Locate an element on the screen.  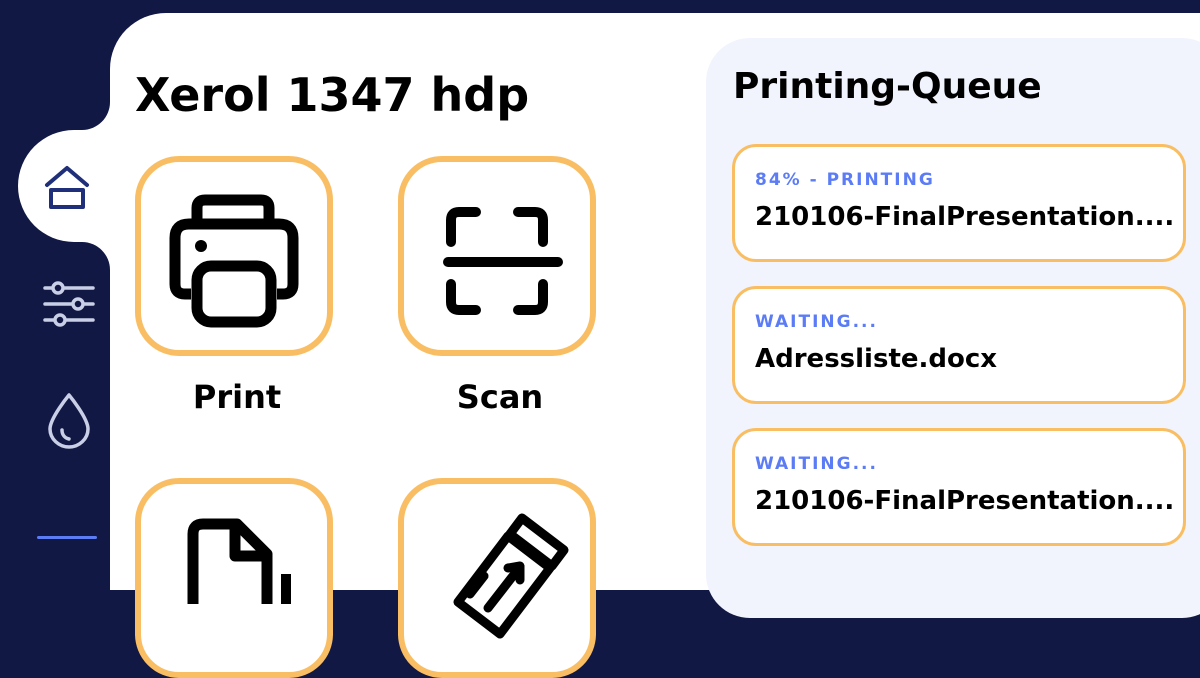
scan-label: Scan is located at coordinates (500, 397).